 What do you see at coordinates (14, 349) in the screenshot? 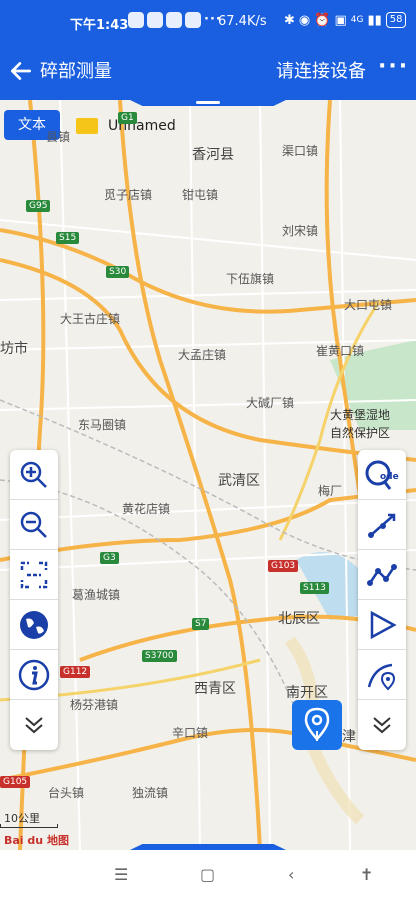
I see `place-label: 坊市` at bounding box center [14, 349].